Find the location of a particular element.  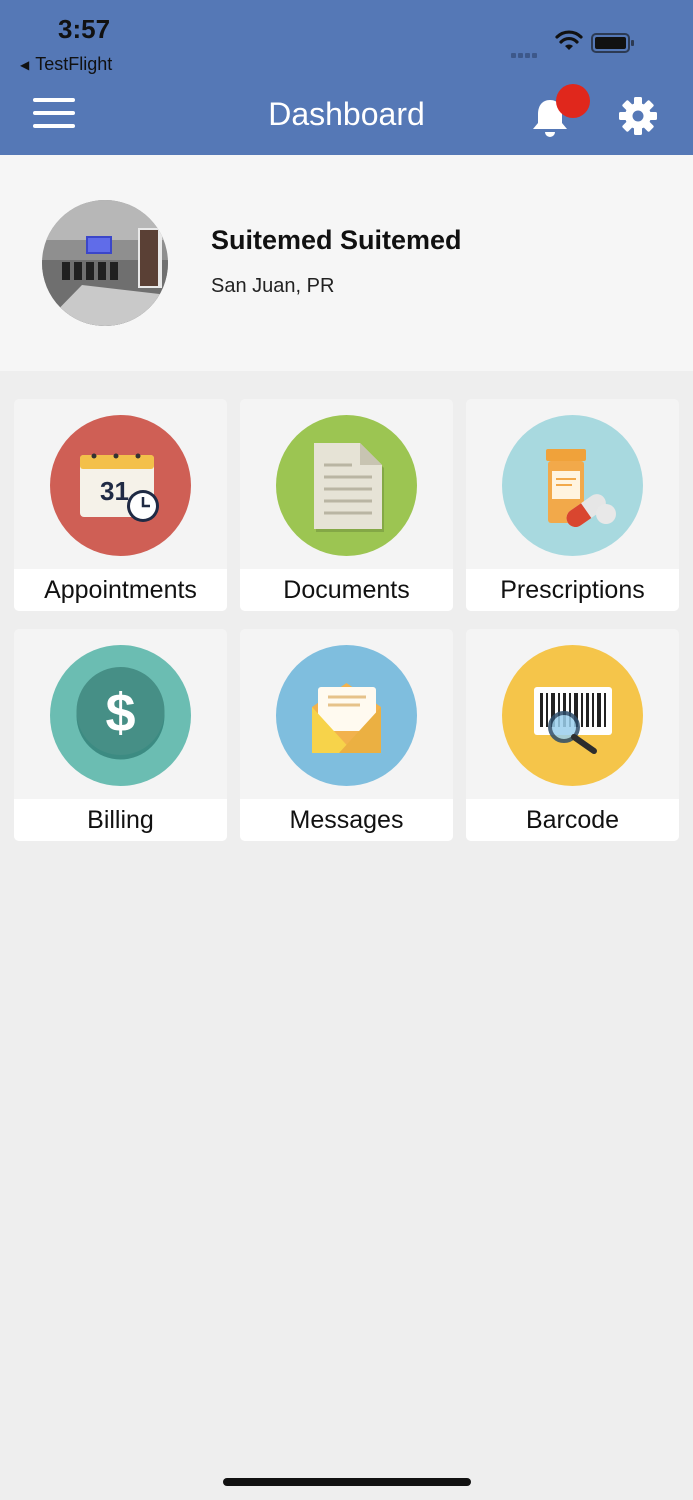

dollar-icon: $ is located at coordinates (120, 715).